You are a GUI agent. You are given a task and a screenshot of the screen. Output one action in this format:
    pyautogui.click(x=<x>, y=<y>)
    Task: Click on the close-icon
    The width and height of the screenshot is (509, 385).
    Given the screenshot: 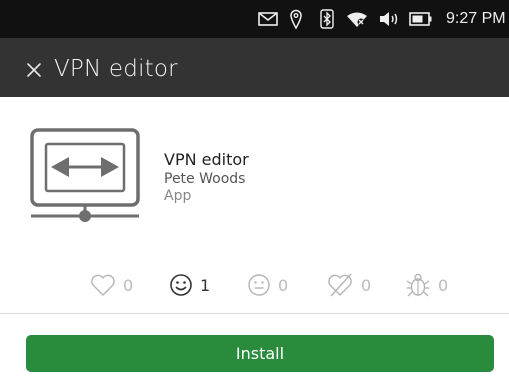 What is the action you would take?
    pyautogui.click(x=34, y=70)
    